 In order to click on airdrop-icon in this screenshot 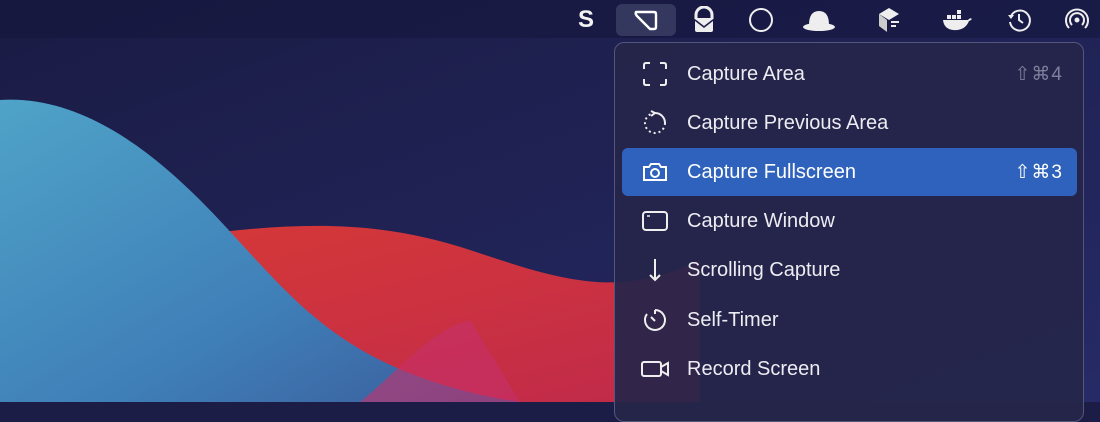, I will do `click(1077, 20)`.